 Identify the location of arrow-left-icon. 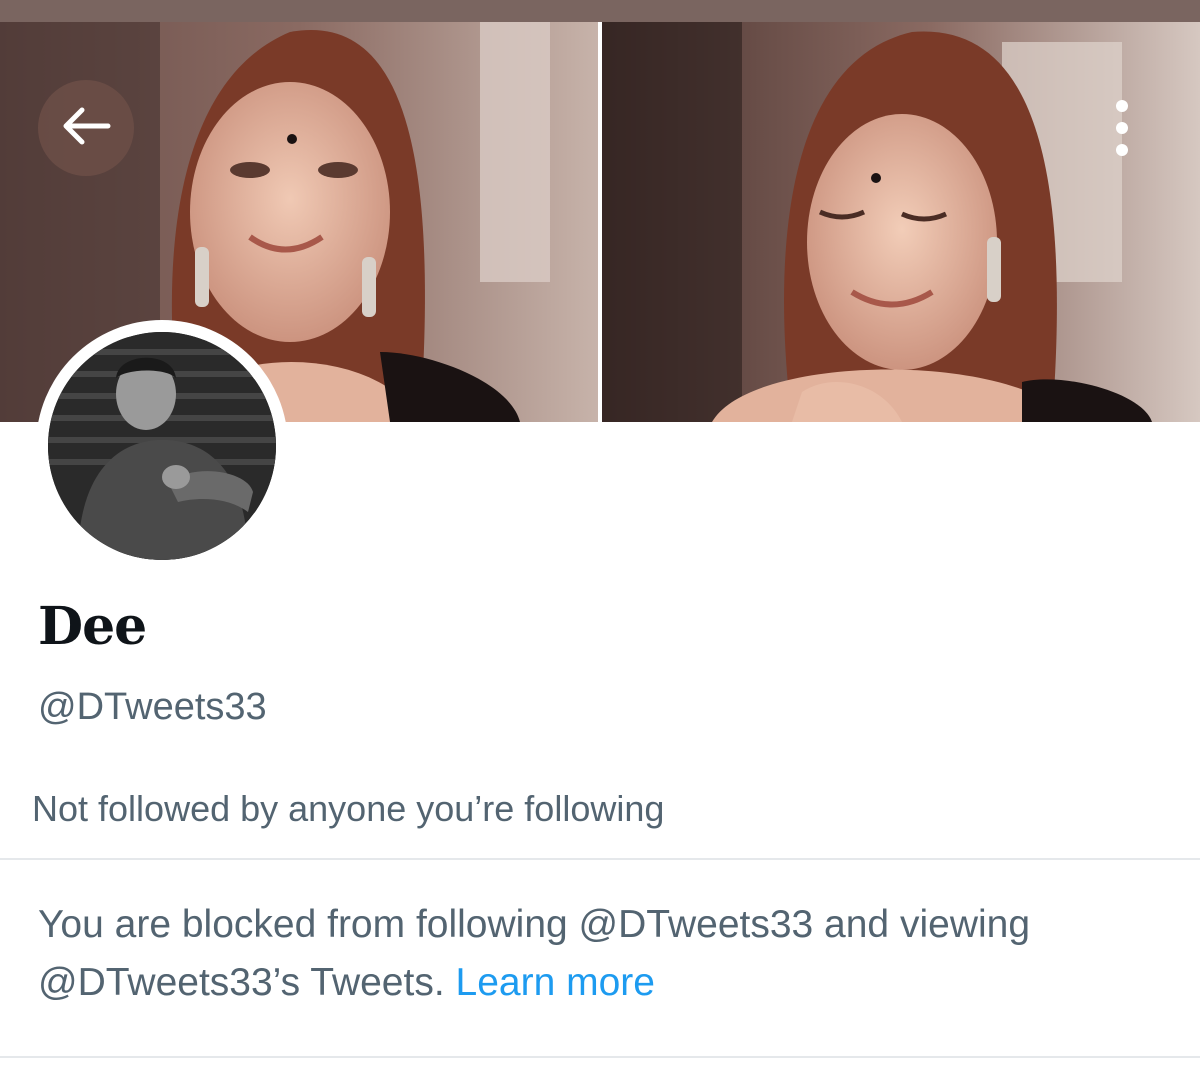
(86, 128).